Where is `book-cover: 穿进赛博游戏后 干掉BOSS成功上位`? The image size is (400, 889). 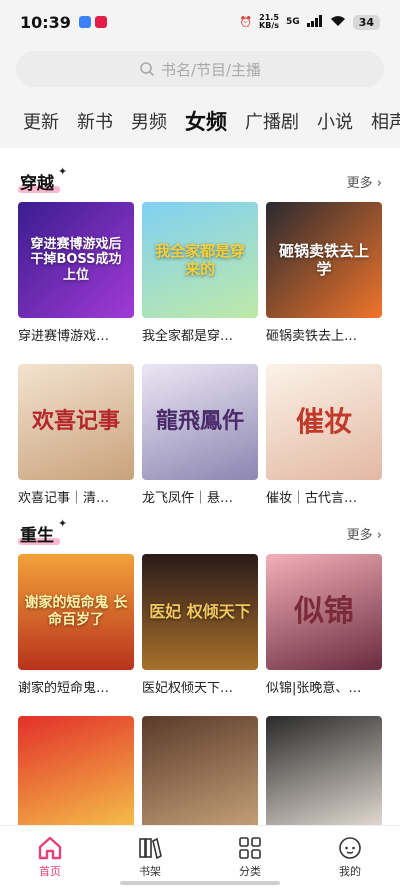
book-cover: 穿进赛博游戏后 干掉BOSS成功上位 is located at coordinates (76, 260).